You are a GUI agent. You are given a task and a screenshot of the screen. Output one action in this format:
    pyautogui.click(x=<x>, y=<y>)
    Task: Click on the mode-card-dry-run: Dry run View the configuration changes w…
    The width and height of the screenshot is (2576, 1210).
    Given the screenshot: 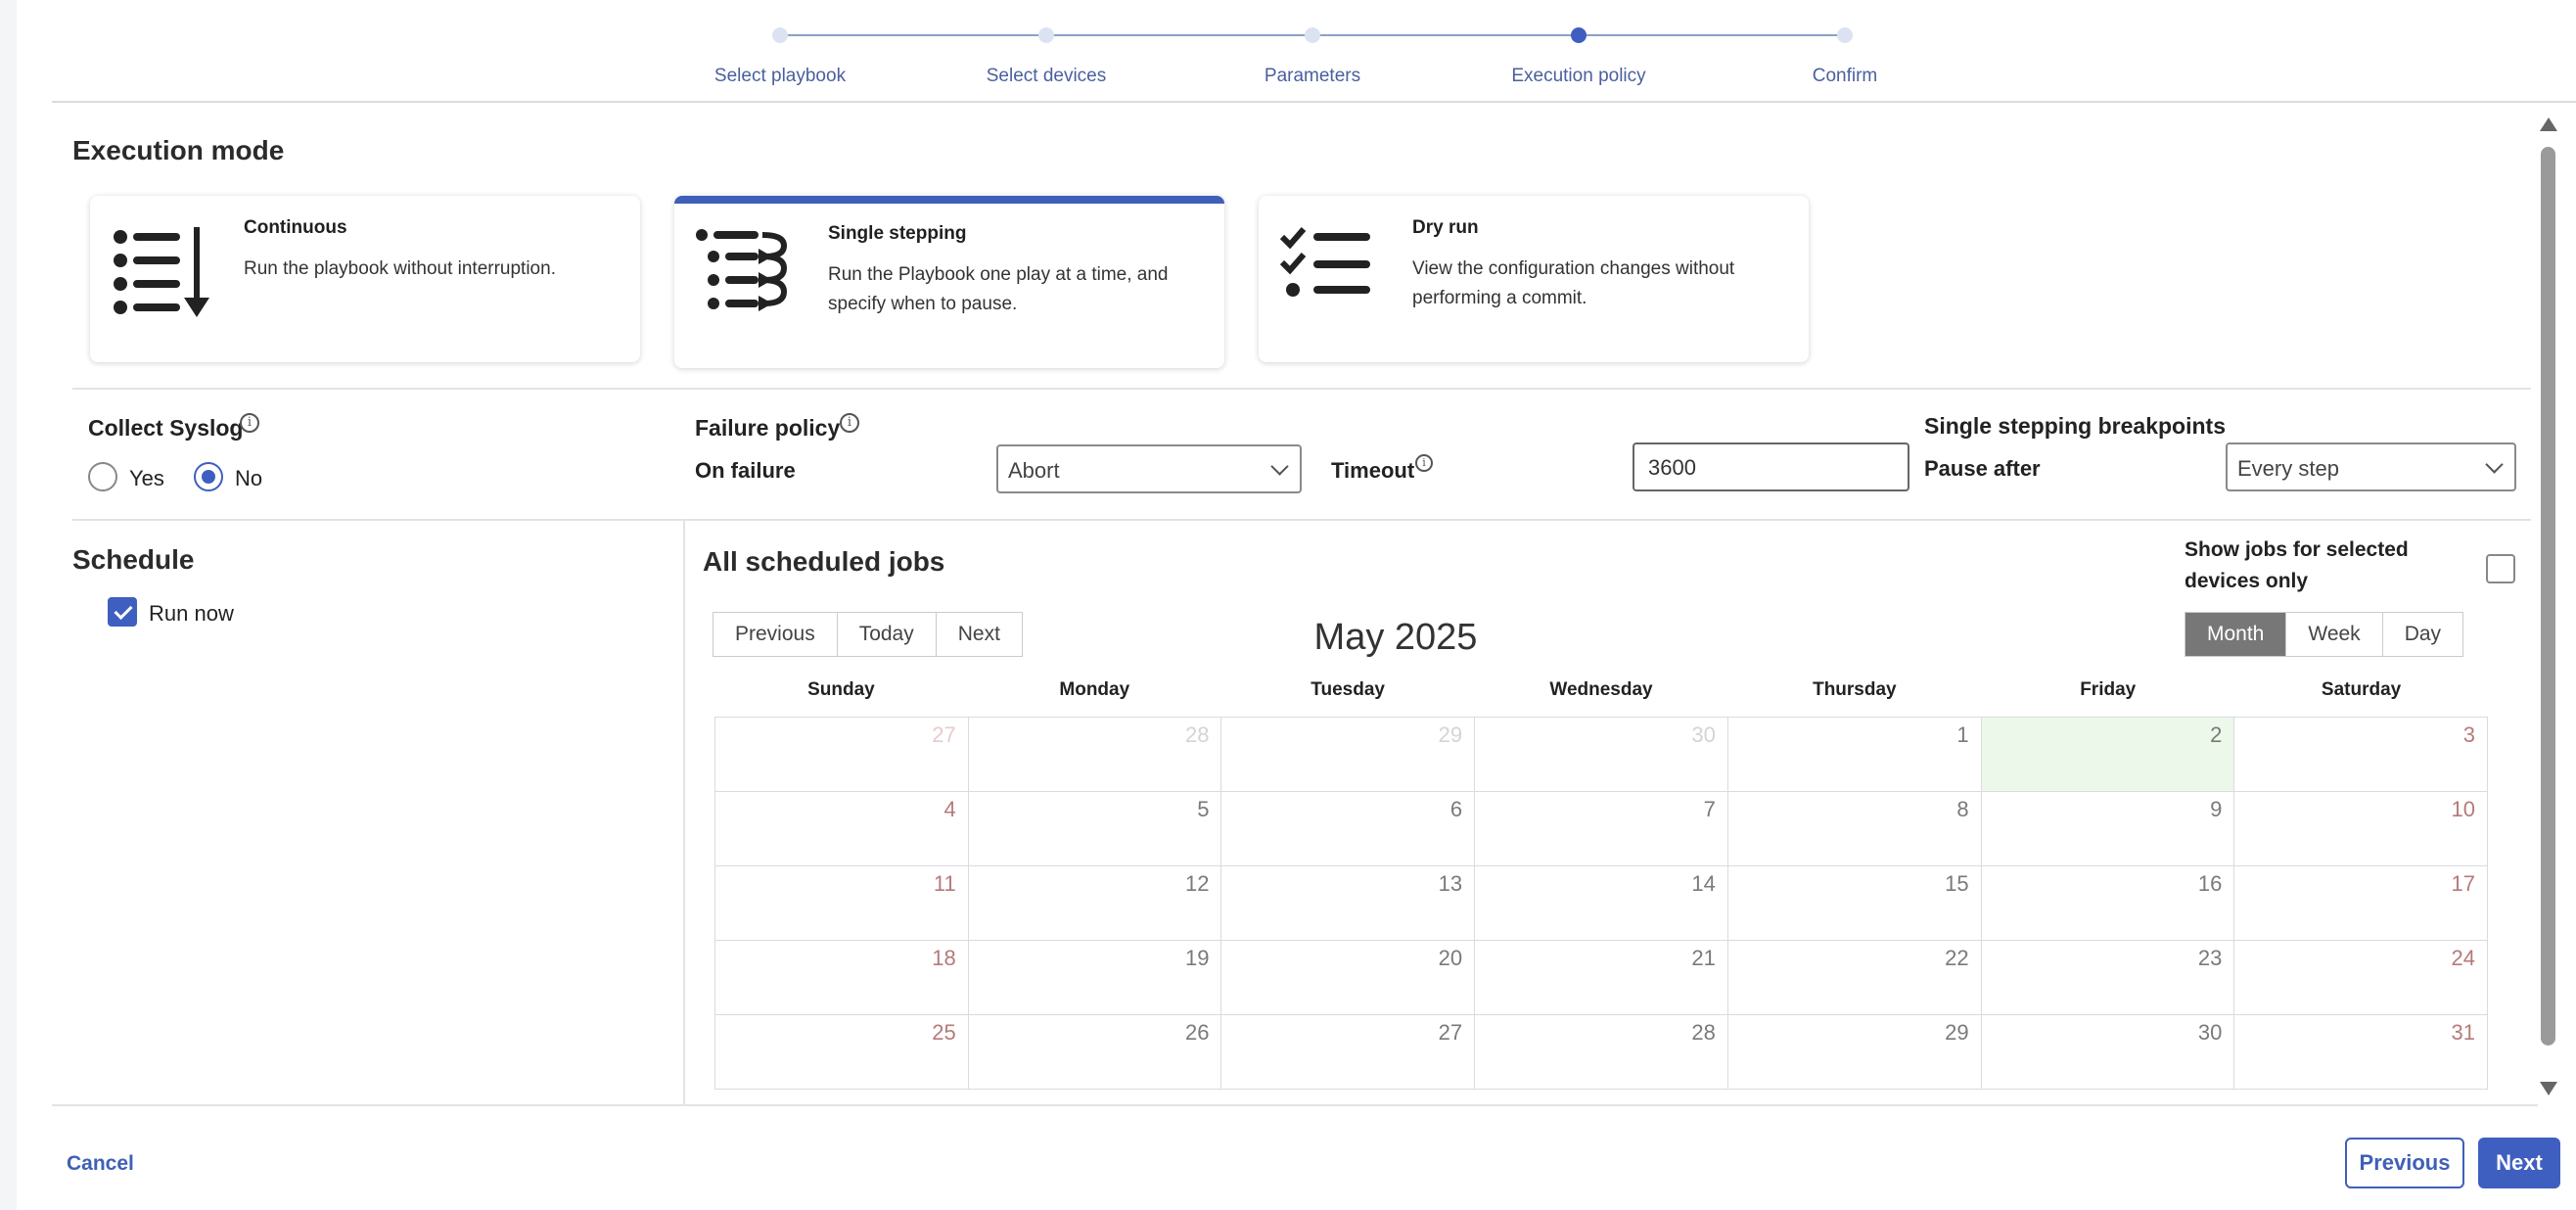 What is the action you would take?
    pyautogui.click(x=1534, y=279)
    